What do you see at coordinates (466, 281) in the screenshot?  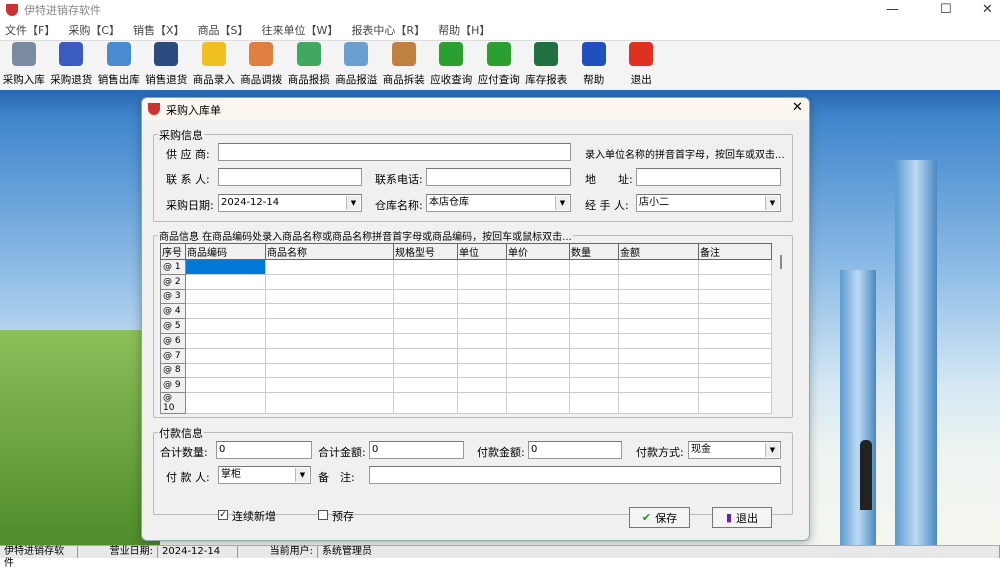 I see `table-row: @ 2` at bounding box center [466, 281].